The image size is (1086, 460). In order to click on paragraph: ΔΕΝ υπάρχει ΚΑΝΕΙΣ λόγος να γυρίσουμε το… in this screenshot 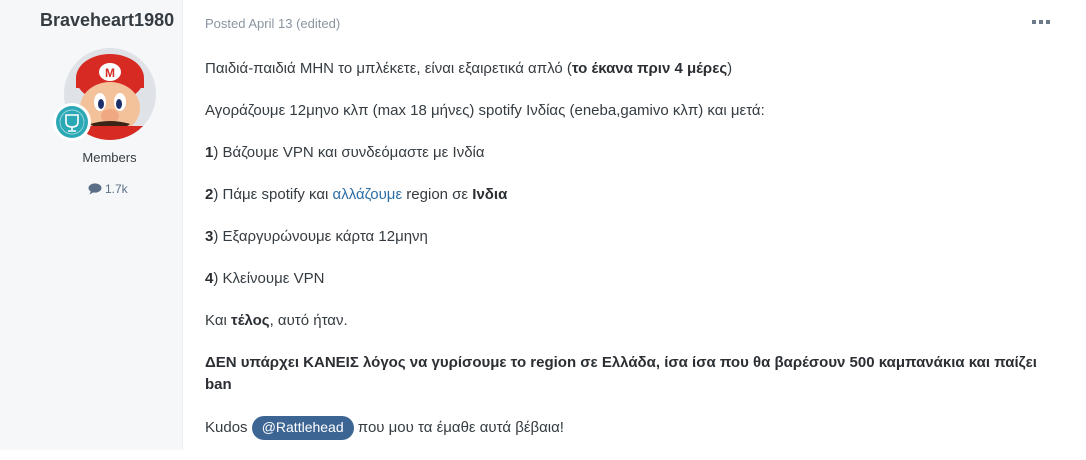, I will do `click(621, 373)`.